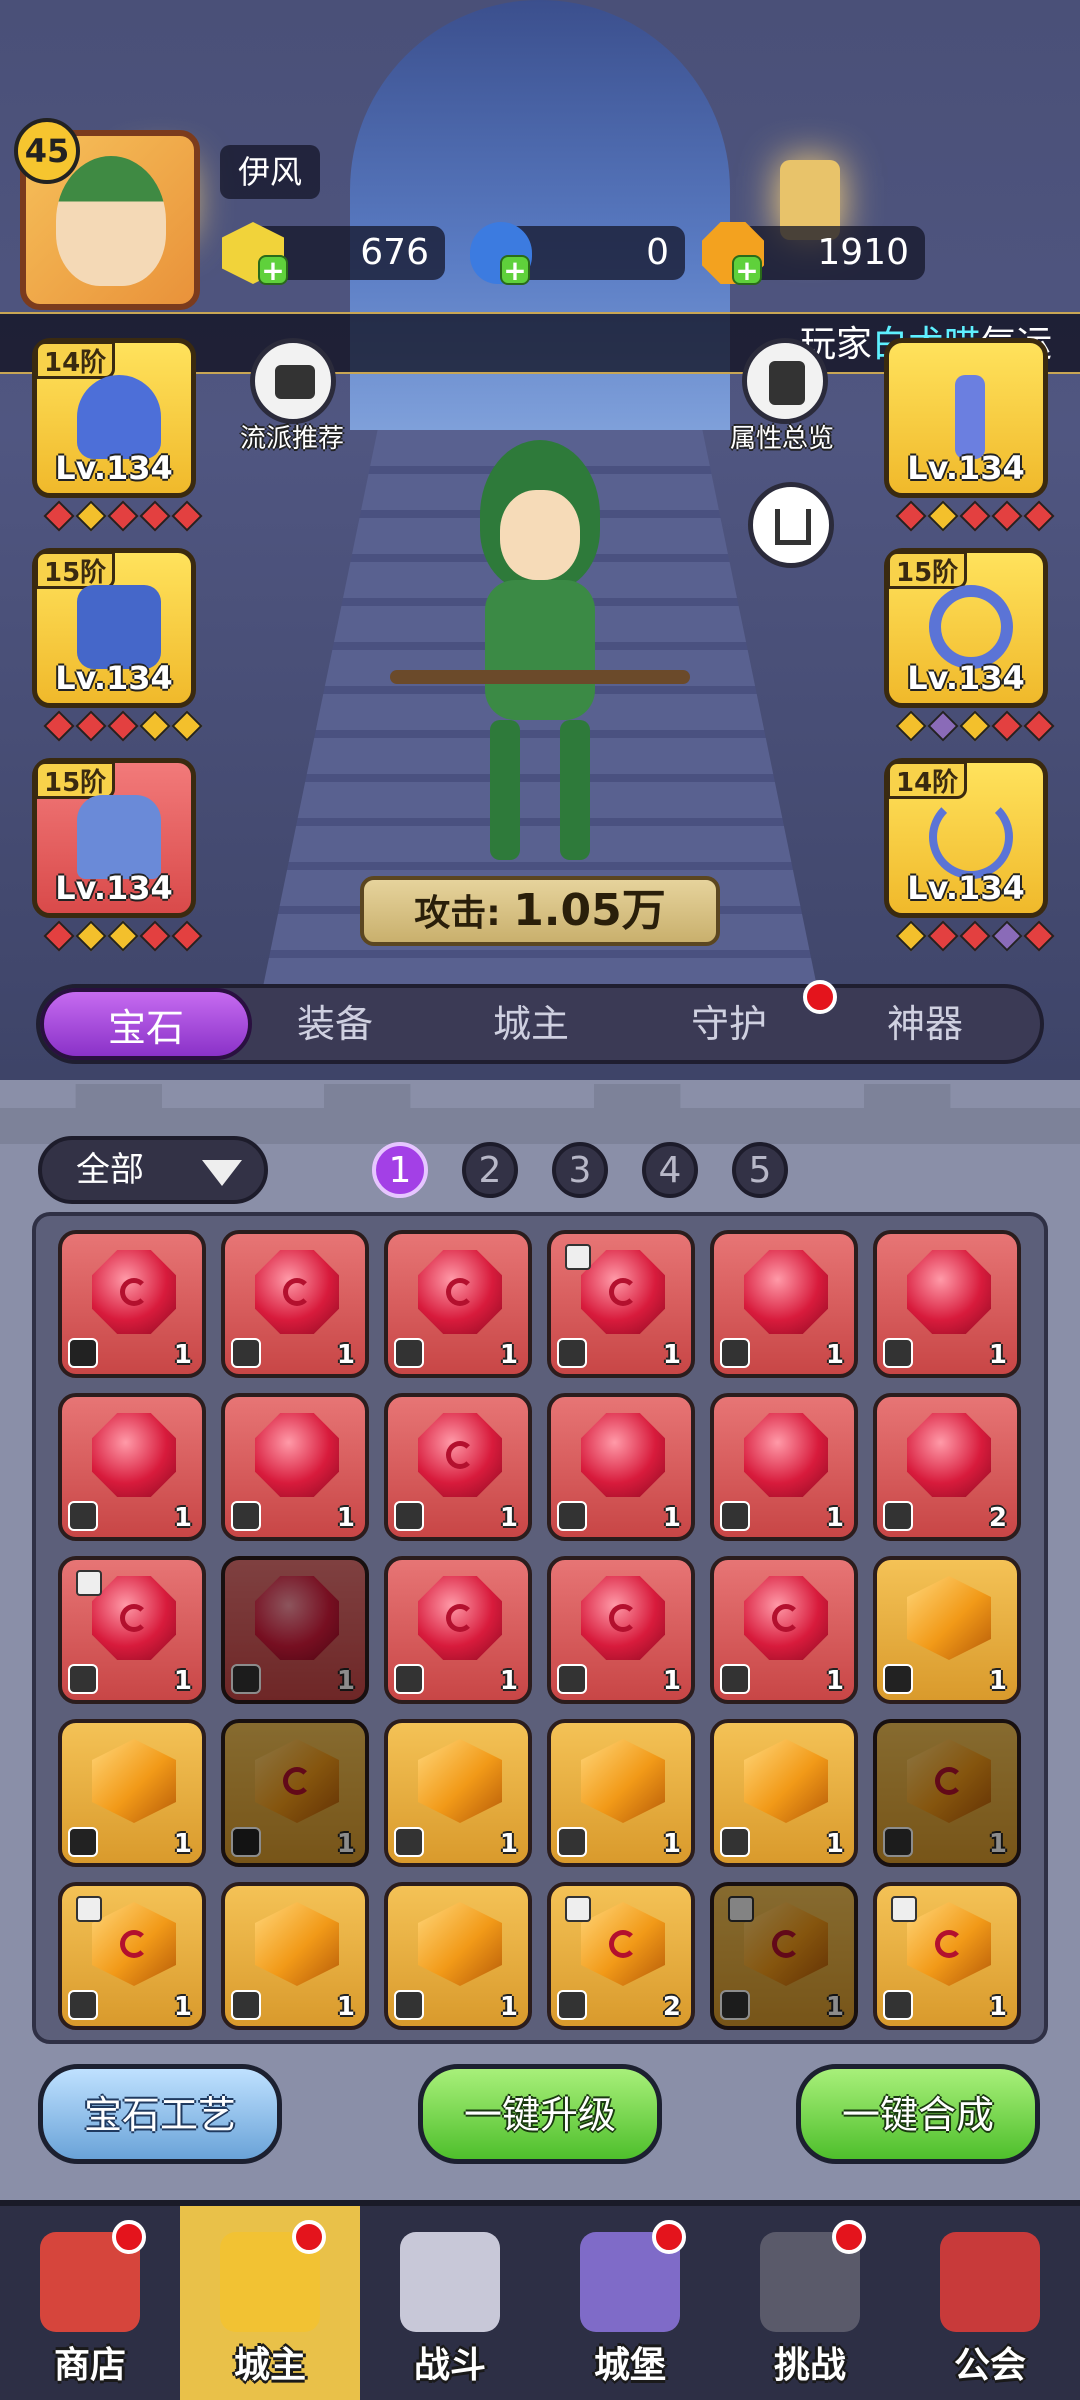 The width and height of the screenshot is (1080, 2400). I want to click on crown-icon, so click(898, 1679).